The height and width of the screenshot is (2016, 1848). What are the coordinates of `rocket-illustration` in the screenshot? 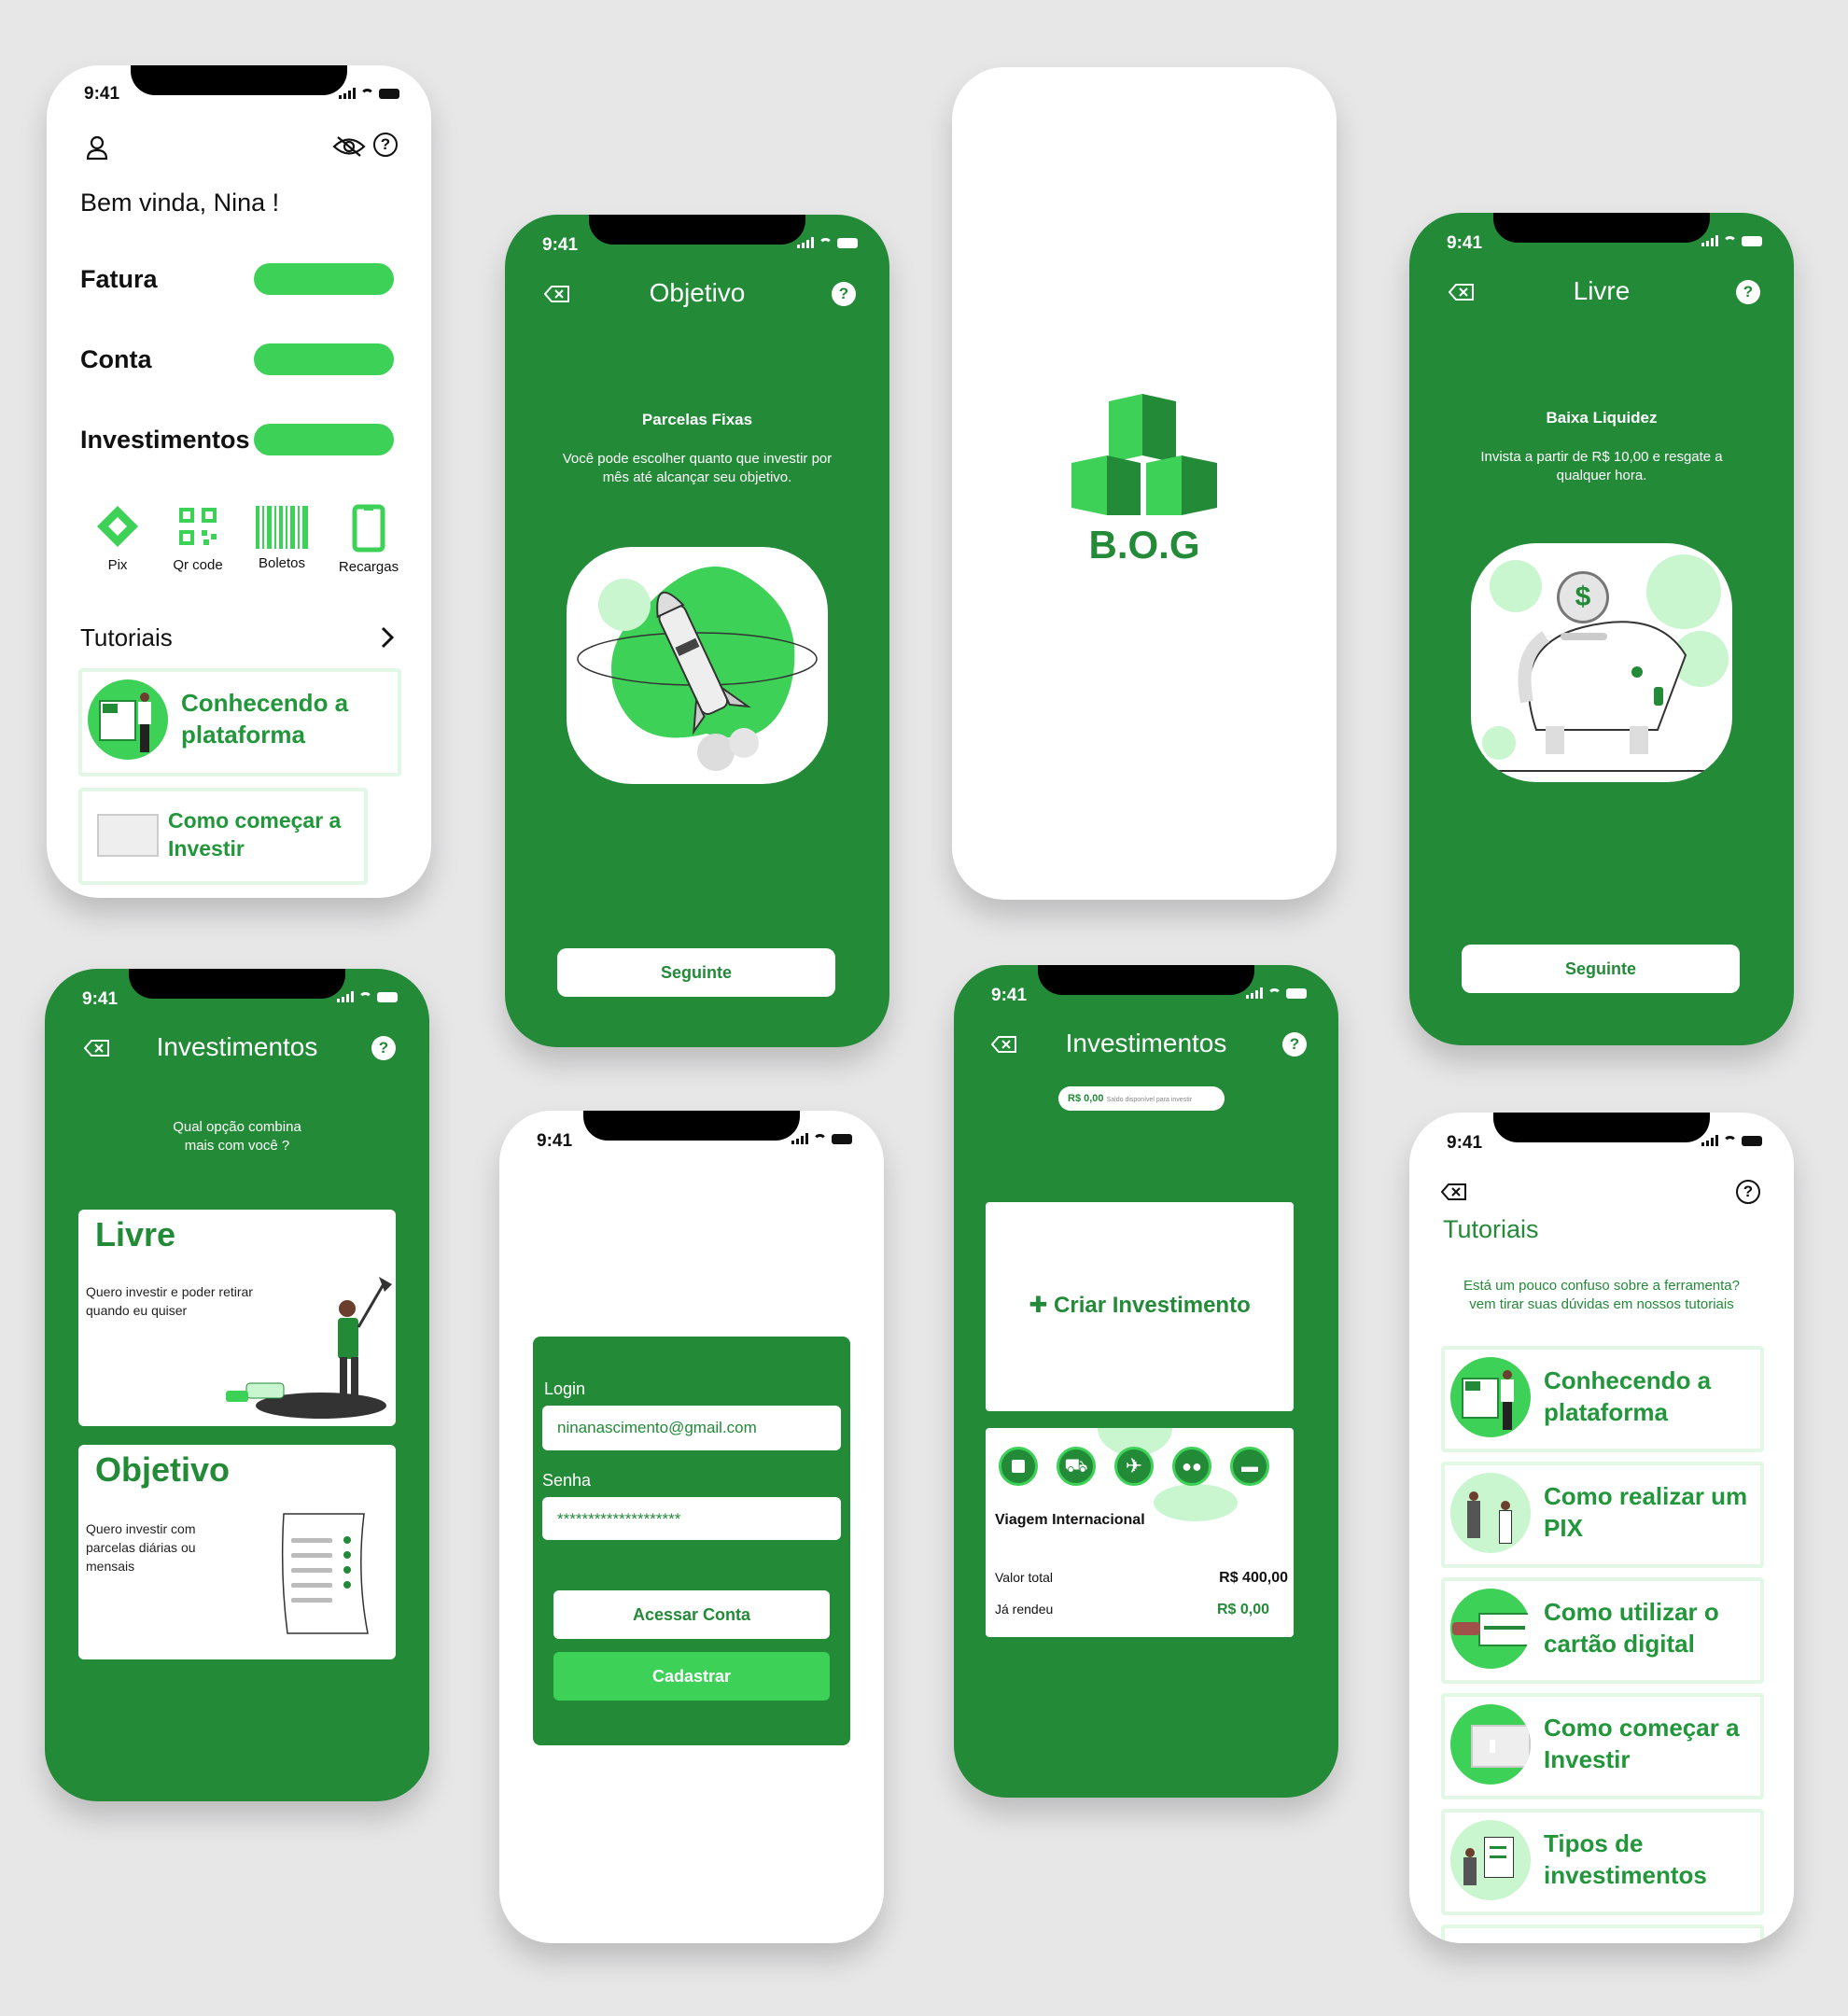 It's located at (697, 665).